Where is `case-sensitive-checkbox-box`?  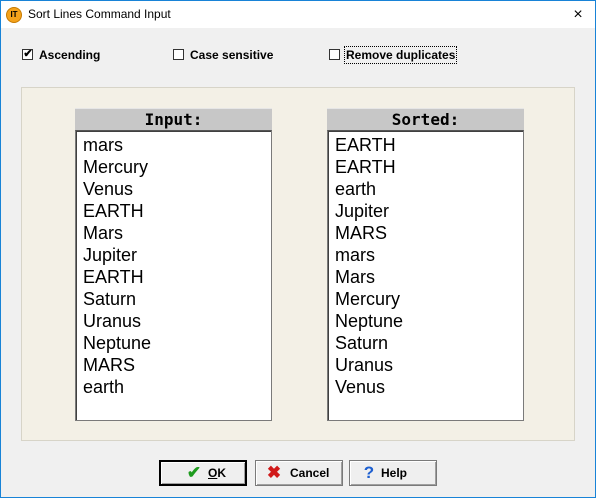 case-sensitive-checkbox-box is located at coordinates (178, 54).